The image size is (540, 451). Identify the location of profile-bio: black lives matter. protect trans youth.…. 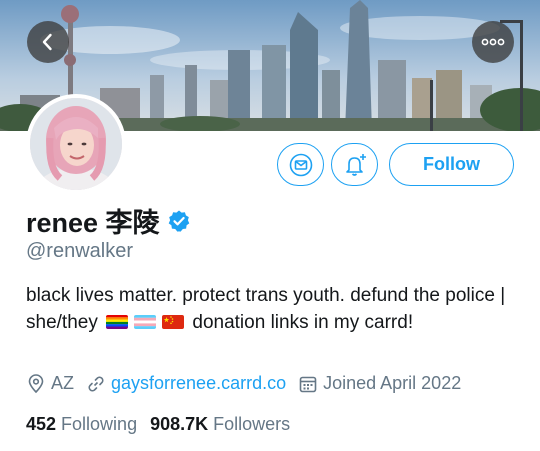
(271, 309).